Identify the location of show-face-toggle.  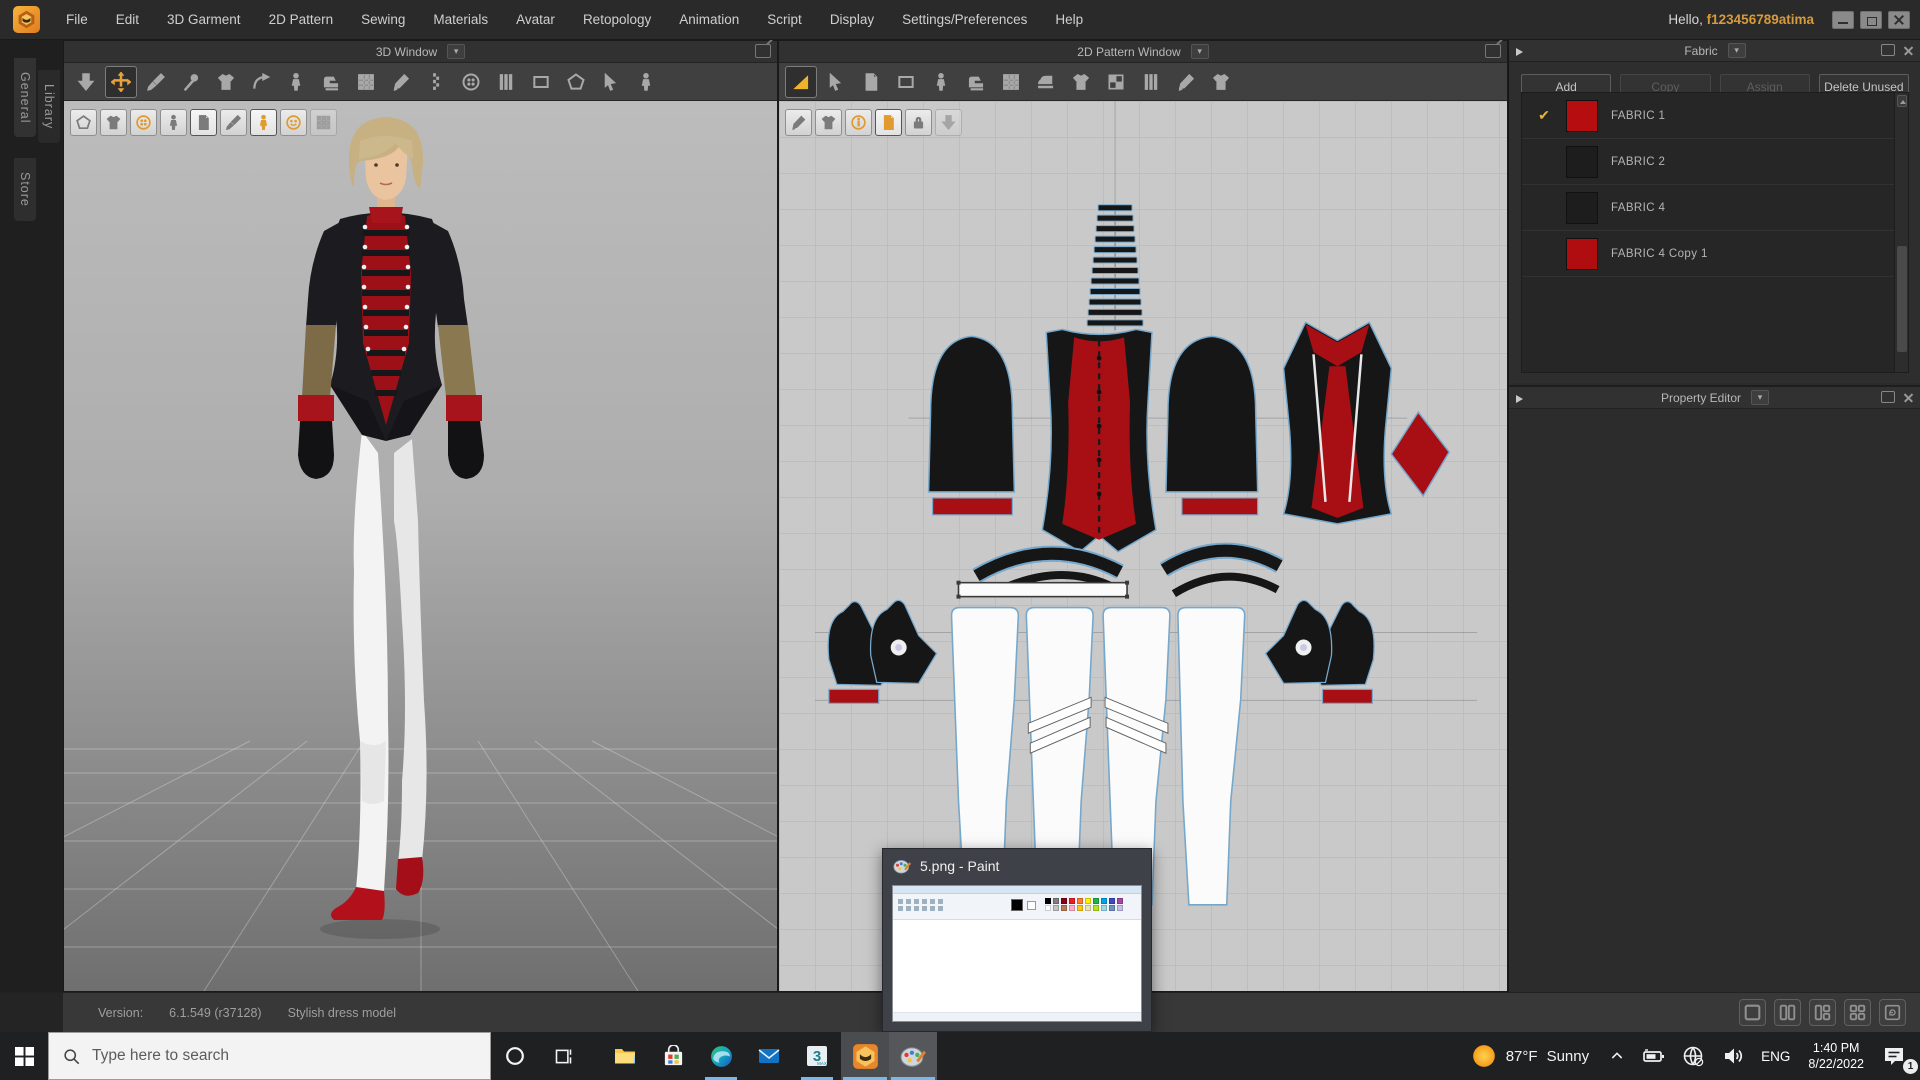
(293, 122).